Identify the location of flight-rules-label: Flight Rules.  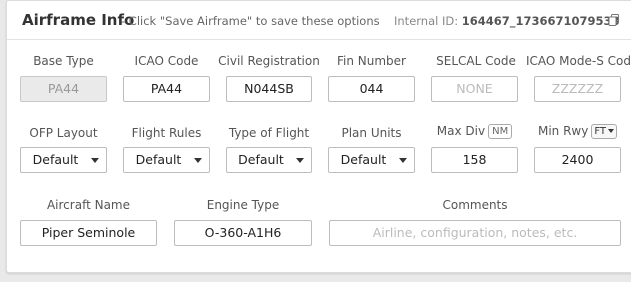
(166, 133).